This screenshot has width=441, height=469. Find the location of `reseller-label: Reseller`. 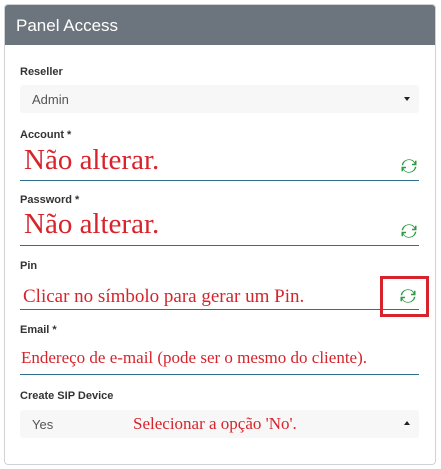

reseller-label: Reseller is located at coordinates (41, 72).